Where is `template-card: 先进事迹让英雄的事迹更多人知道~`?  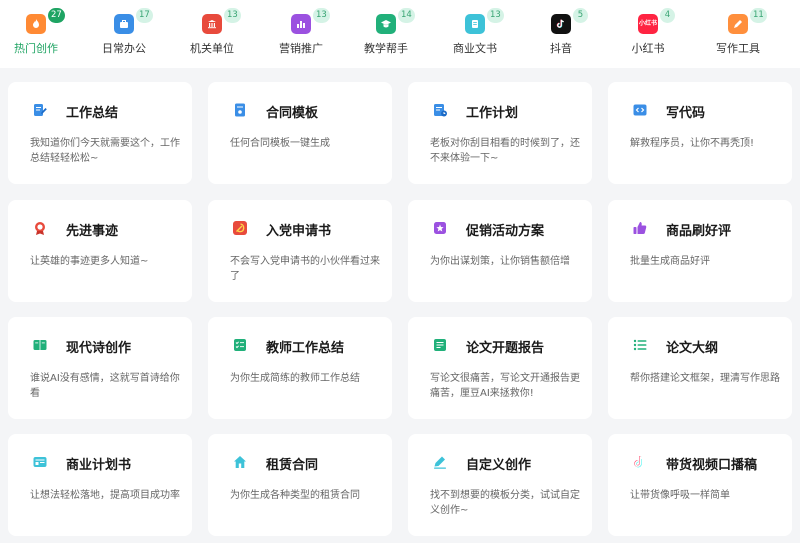
template-card: 先进事迹让英雄的事迹更多人知道~ is located at coordinates (100, 251).